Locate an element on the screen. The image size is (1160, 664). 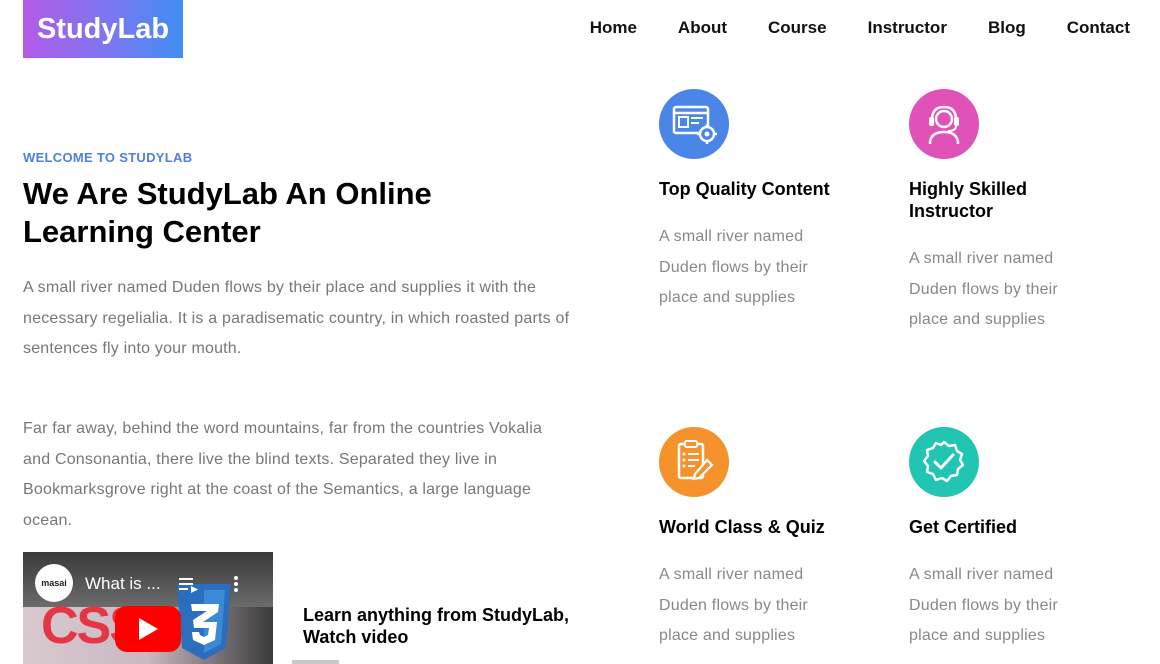
headset-instructor-icon is located at coordinates (944, 125).